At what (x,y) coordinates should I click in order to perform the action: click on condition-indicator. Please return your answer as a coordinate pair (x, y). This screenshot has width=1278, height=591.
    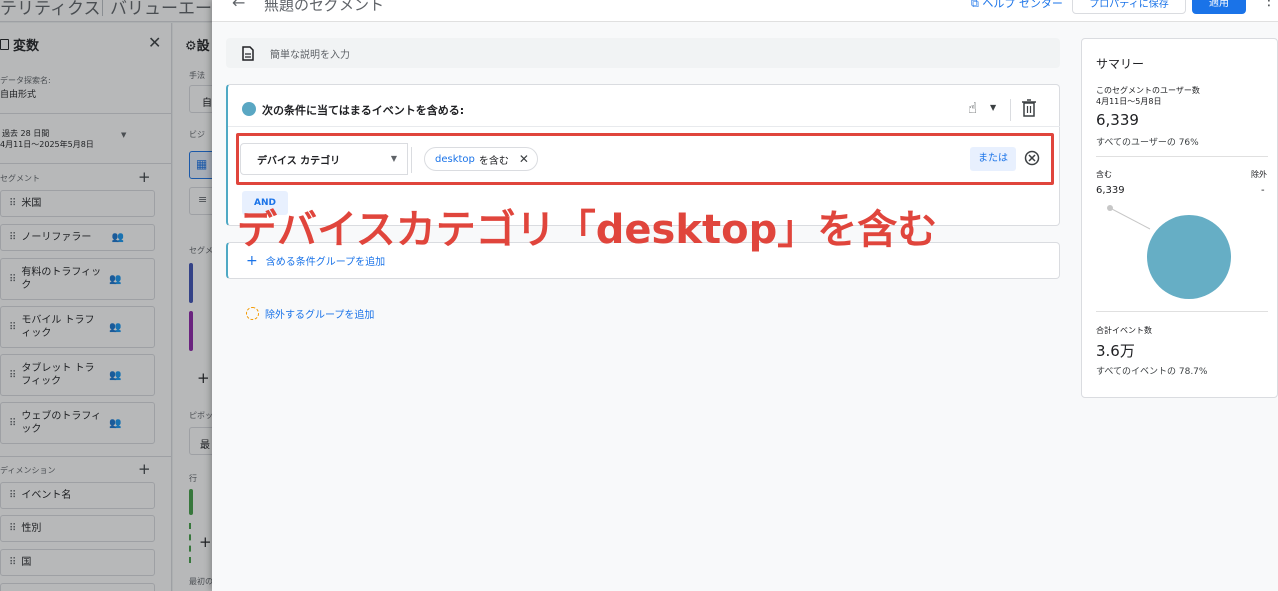
    Looking at the image, I should click on (249, 109).